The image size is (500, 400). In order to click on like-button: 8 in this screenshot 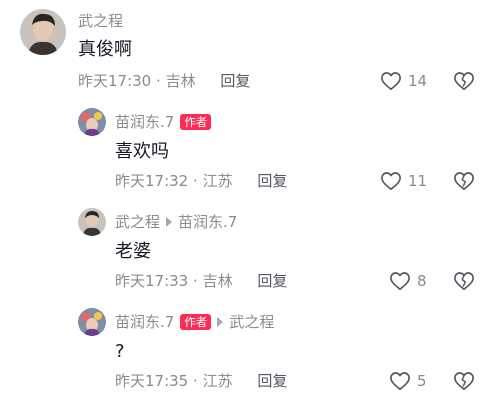, I will do `click(408, 281)`.